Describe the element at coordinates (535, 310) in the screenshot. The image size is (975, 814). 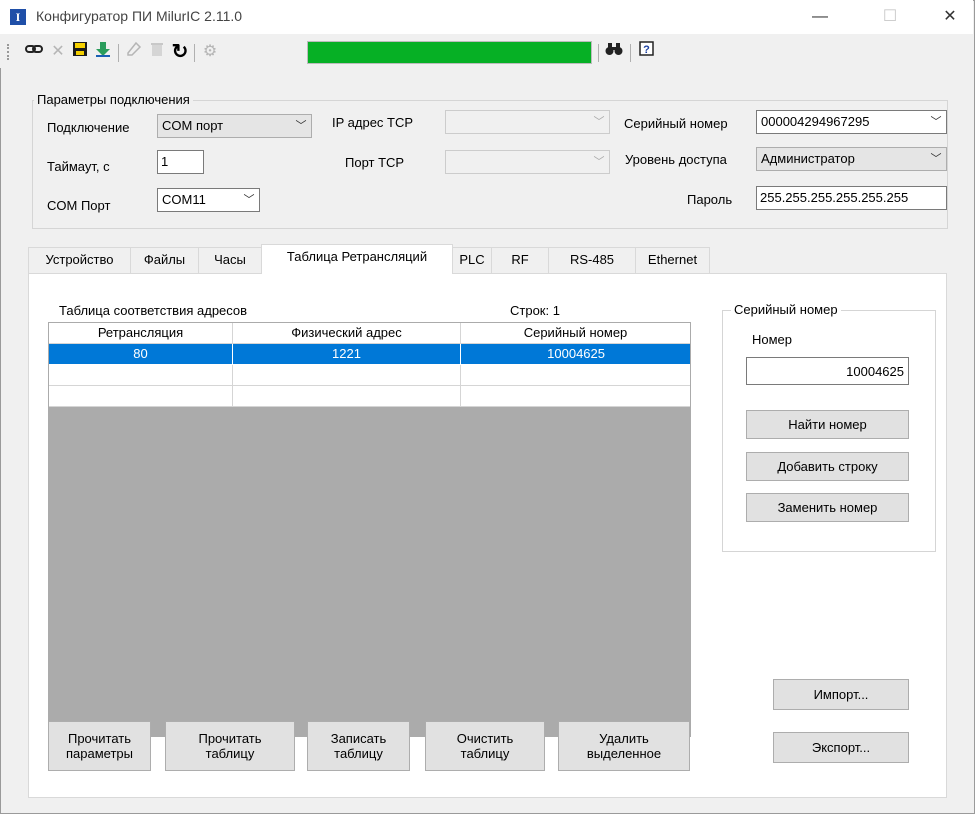
I see `rows-count: Строк: 1` at that location.